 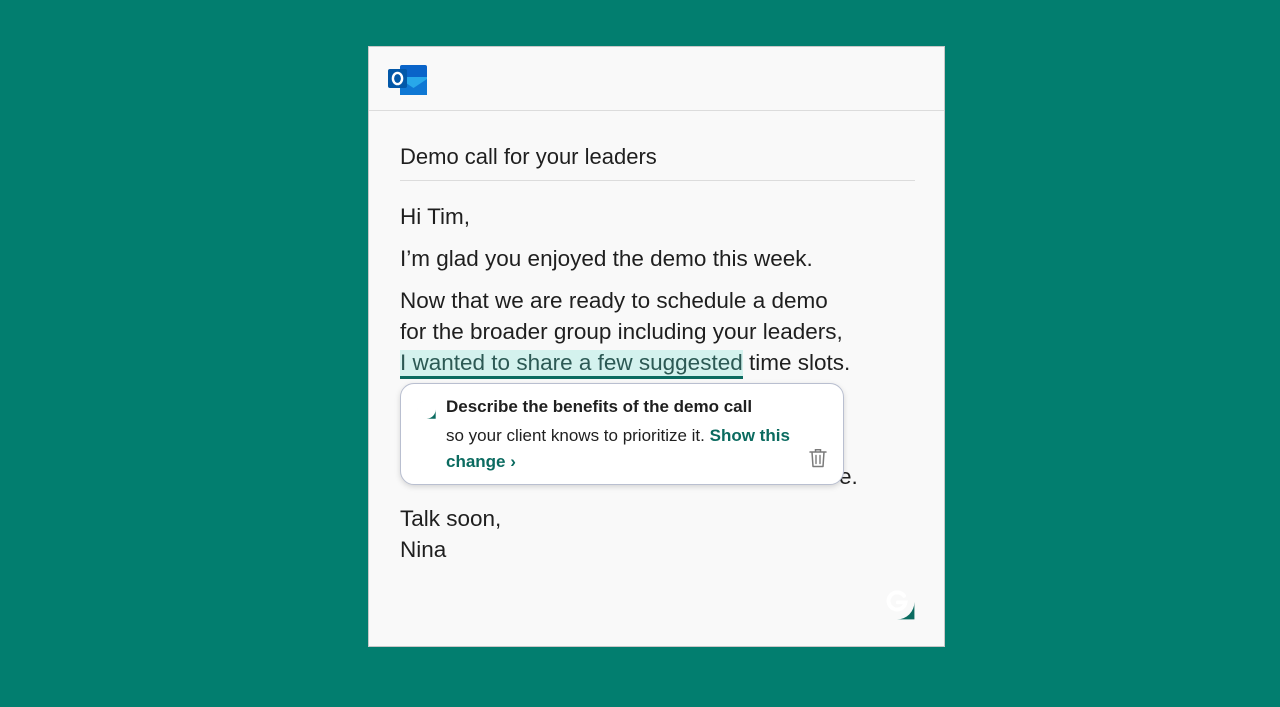 What do you see at coordinates (796, 362) in the screenshot?
I see `email-paragraph-tail: time slots.` at bounding box center [796, 362].